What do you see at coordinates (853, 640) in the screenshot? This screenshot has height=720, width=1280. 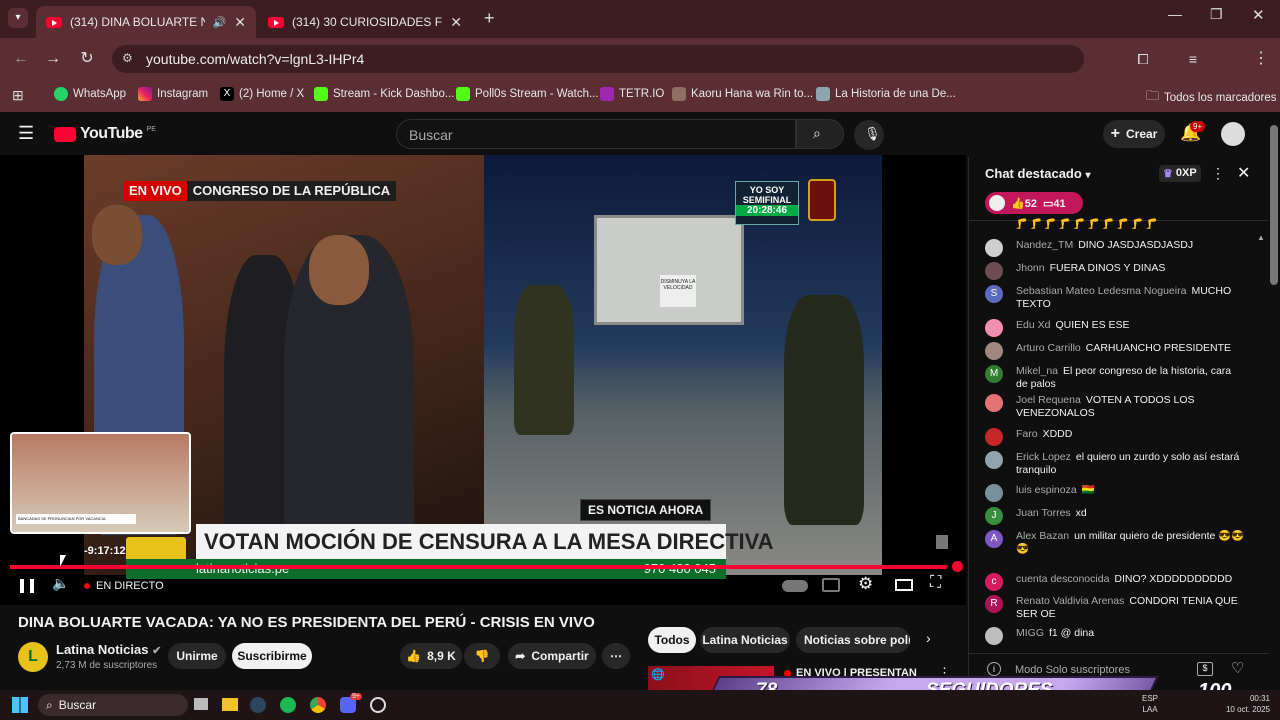 I see `chip-politics: Noticias sobre política` at bounding box center [853, 640].